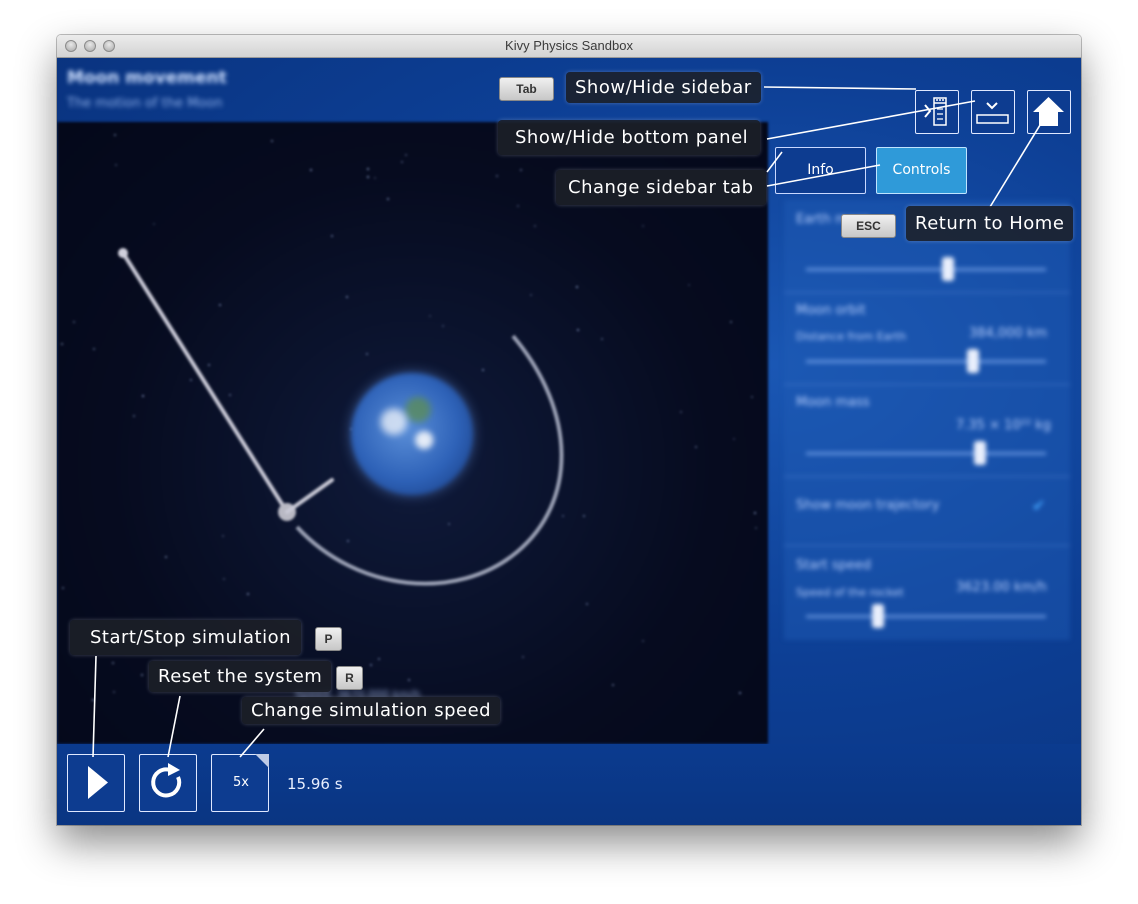 The image size is (1138, 904). I want to click on tooltip-show-hide-bottom-panel: Show/Hide bottom panel, so click(629, 137).